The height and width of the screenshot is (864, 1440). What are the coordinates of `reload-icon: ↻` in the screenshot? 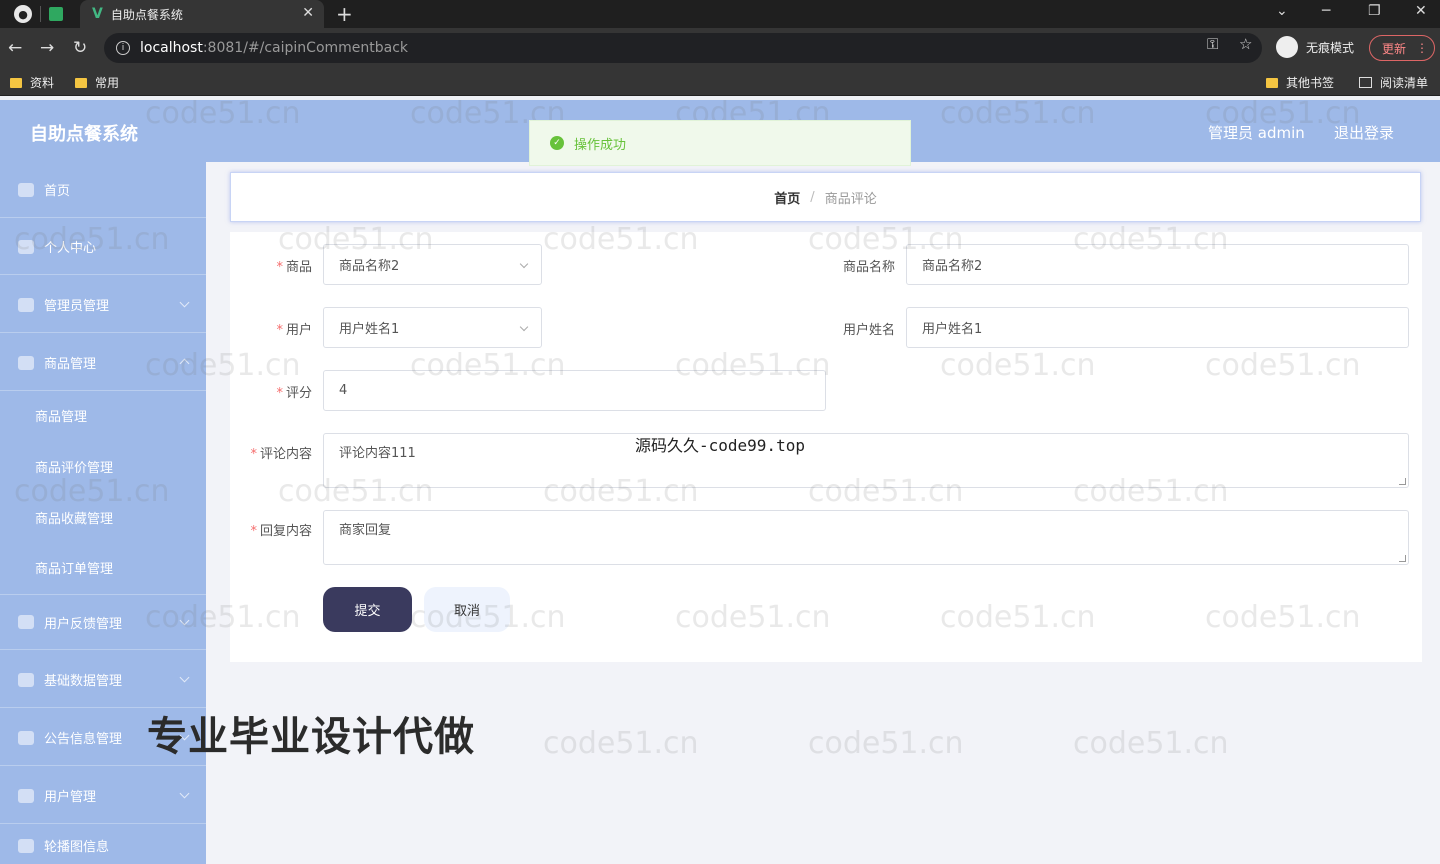 It's located at (80, 48).